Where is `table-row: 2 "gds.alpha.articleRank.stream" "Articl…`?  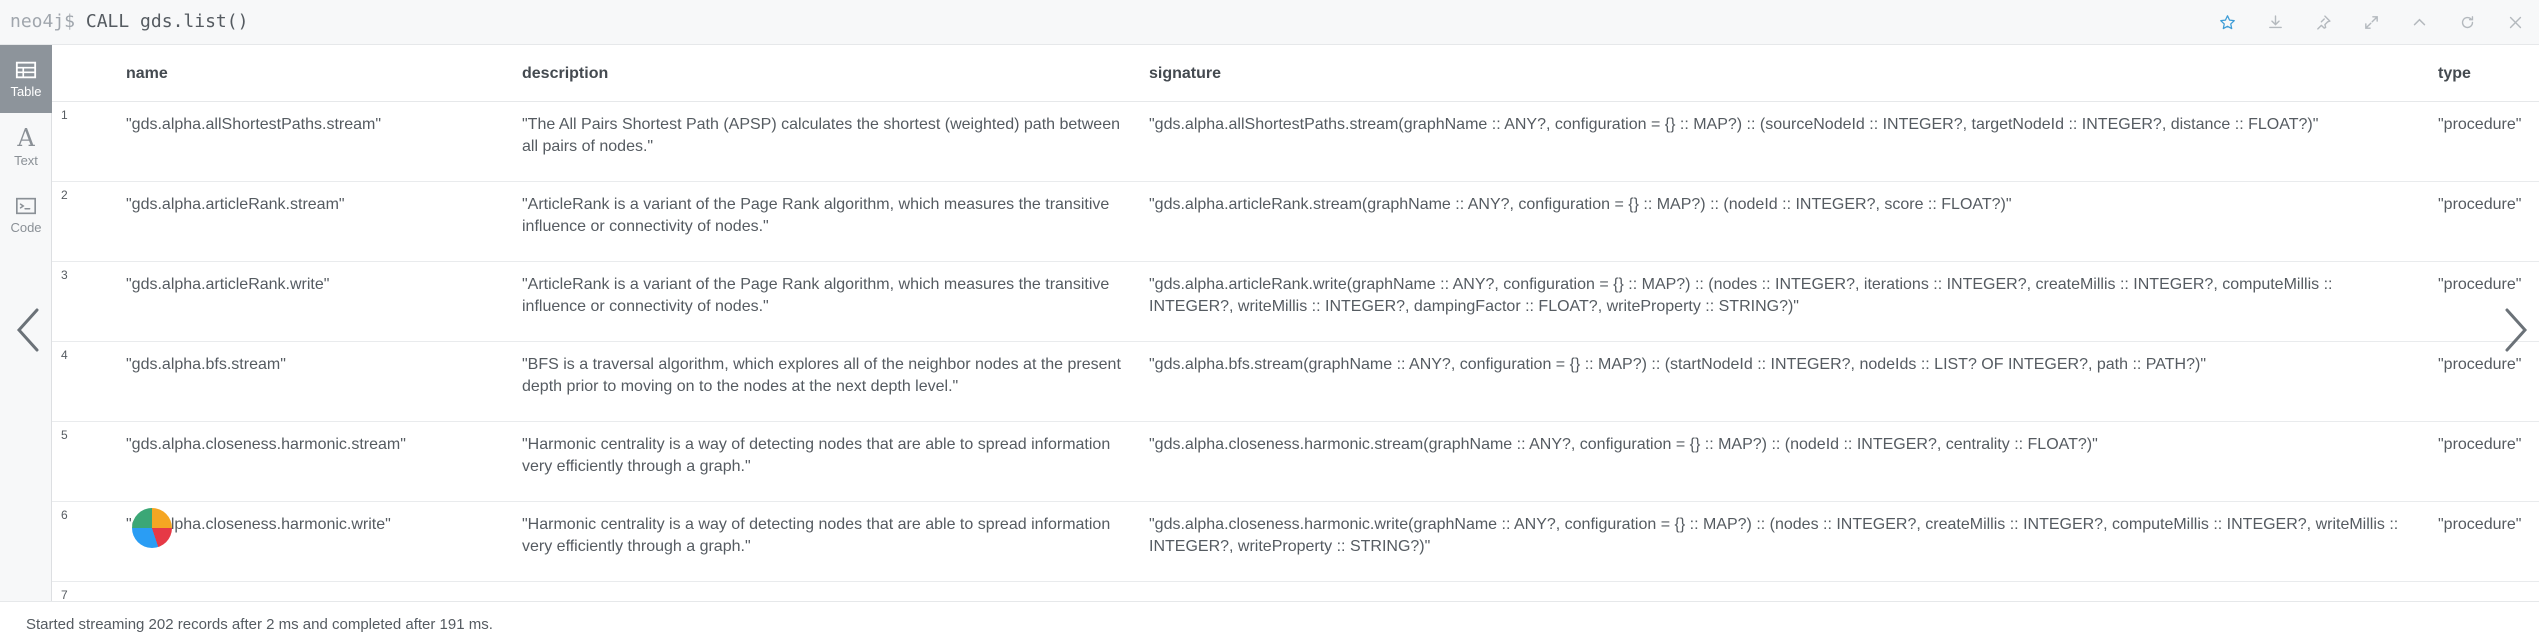
table-row: 2 "gds.alpha.articleRank.stream" "Articl… is located at coordinates (1295, 222).